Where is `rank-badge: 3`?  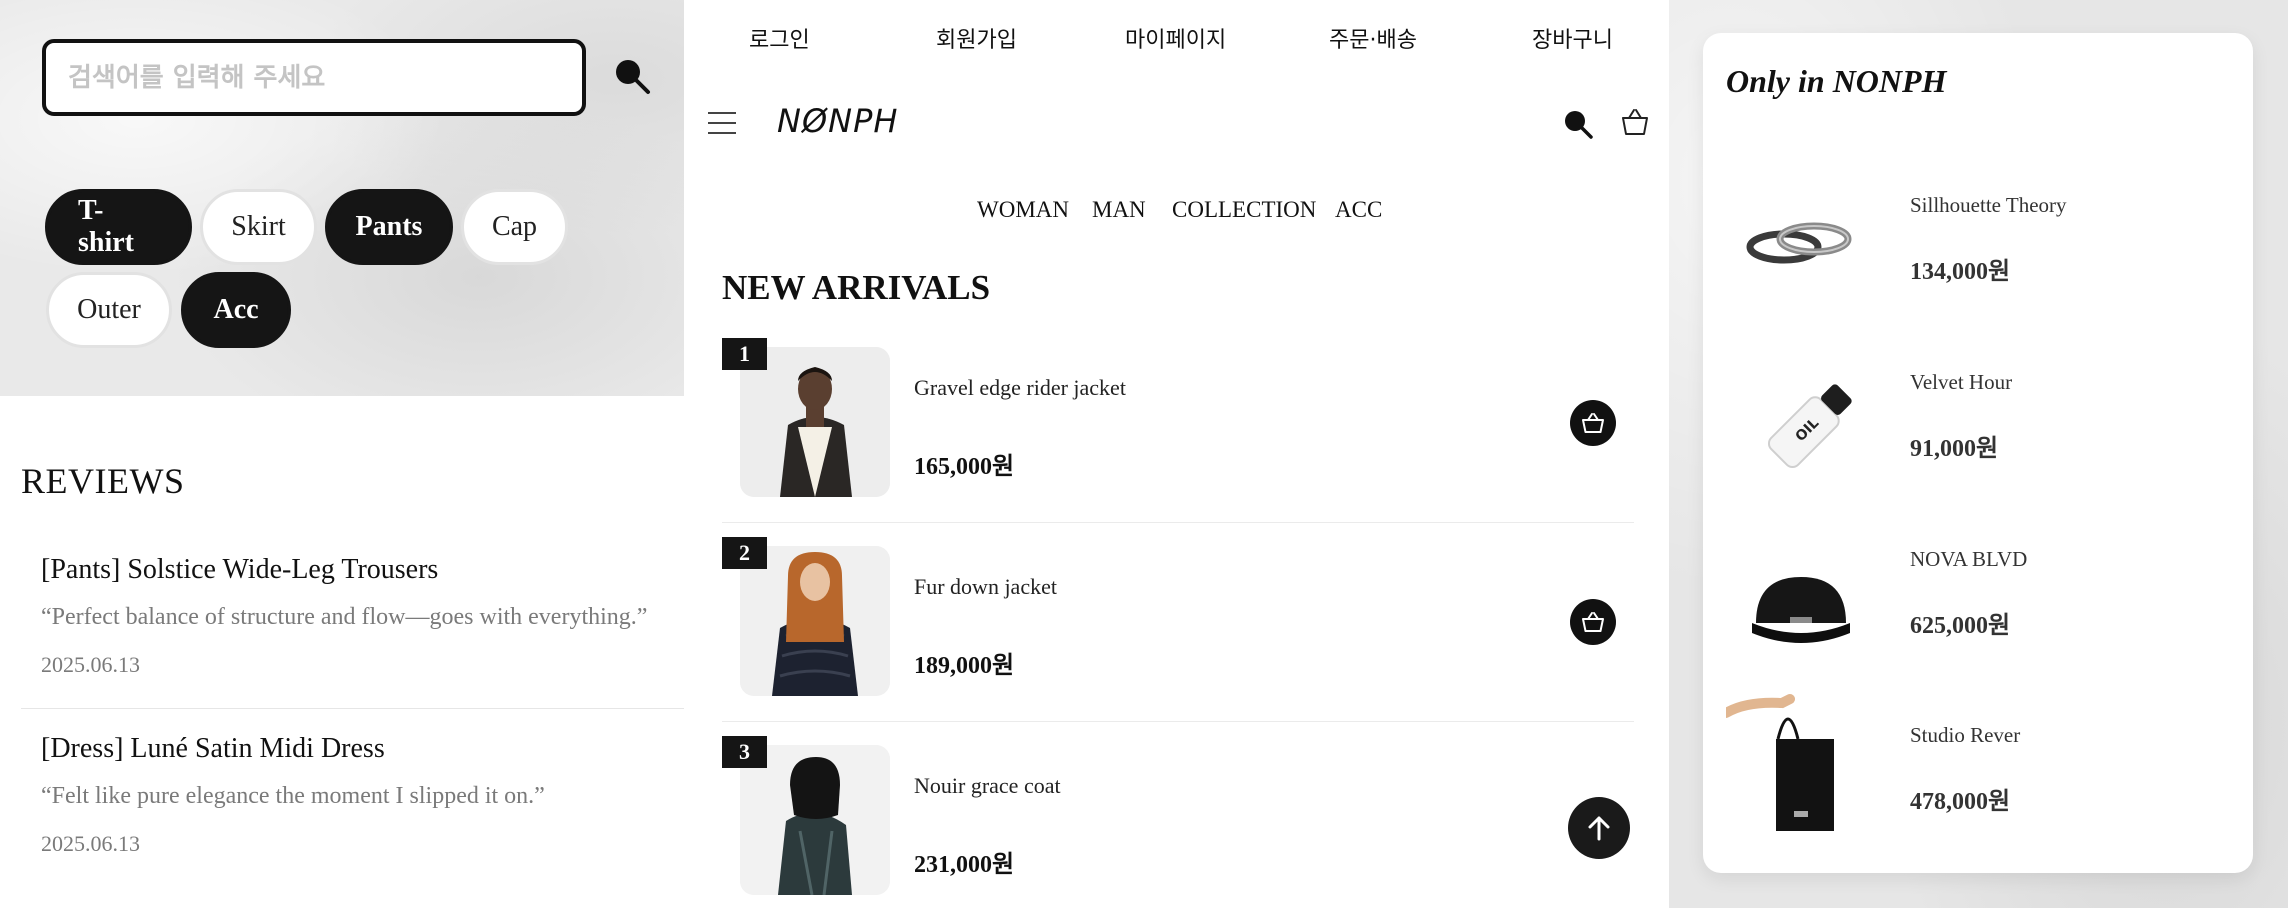
rank-badge: 3 is located at coordinates (744, 752).